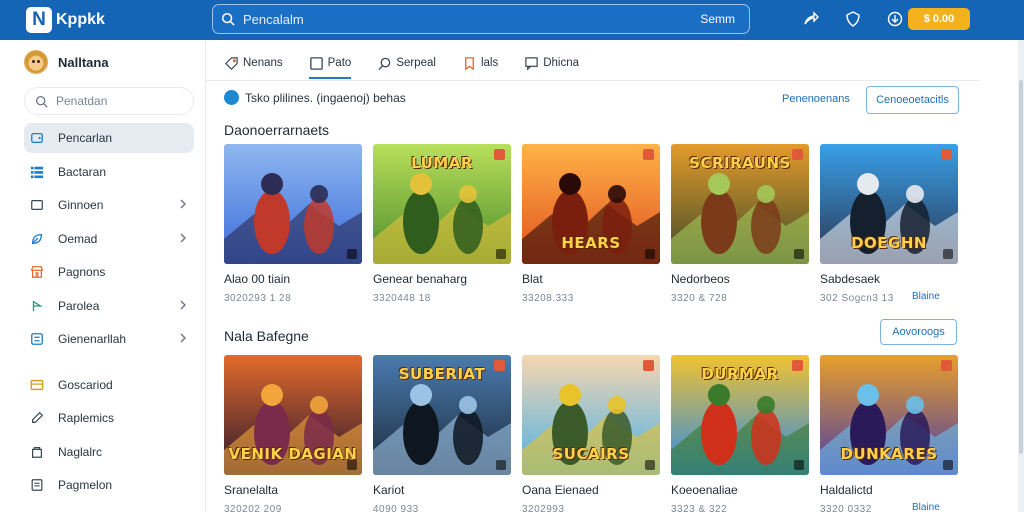  What do you see at coordinates (591, 490) in the screenshot?
I see `game-title: Oana Eienaed` at bounding box center [591, 490].